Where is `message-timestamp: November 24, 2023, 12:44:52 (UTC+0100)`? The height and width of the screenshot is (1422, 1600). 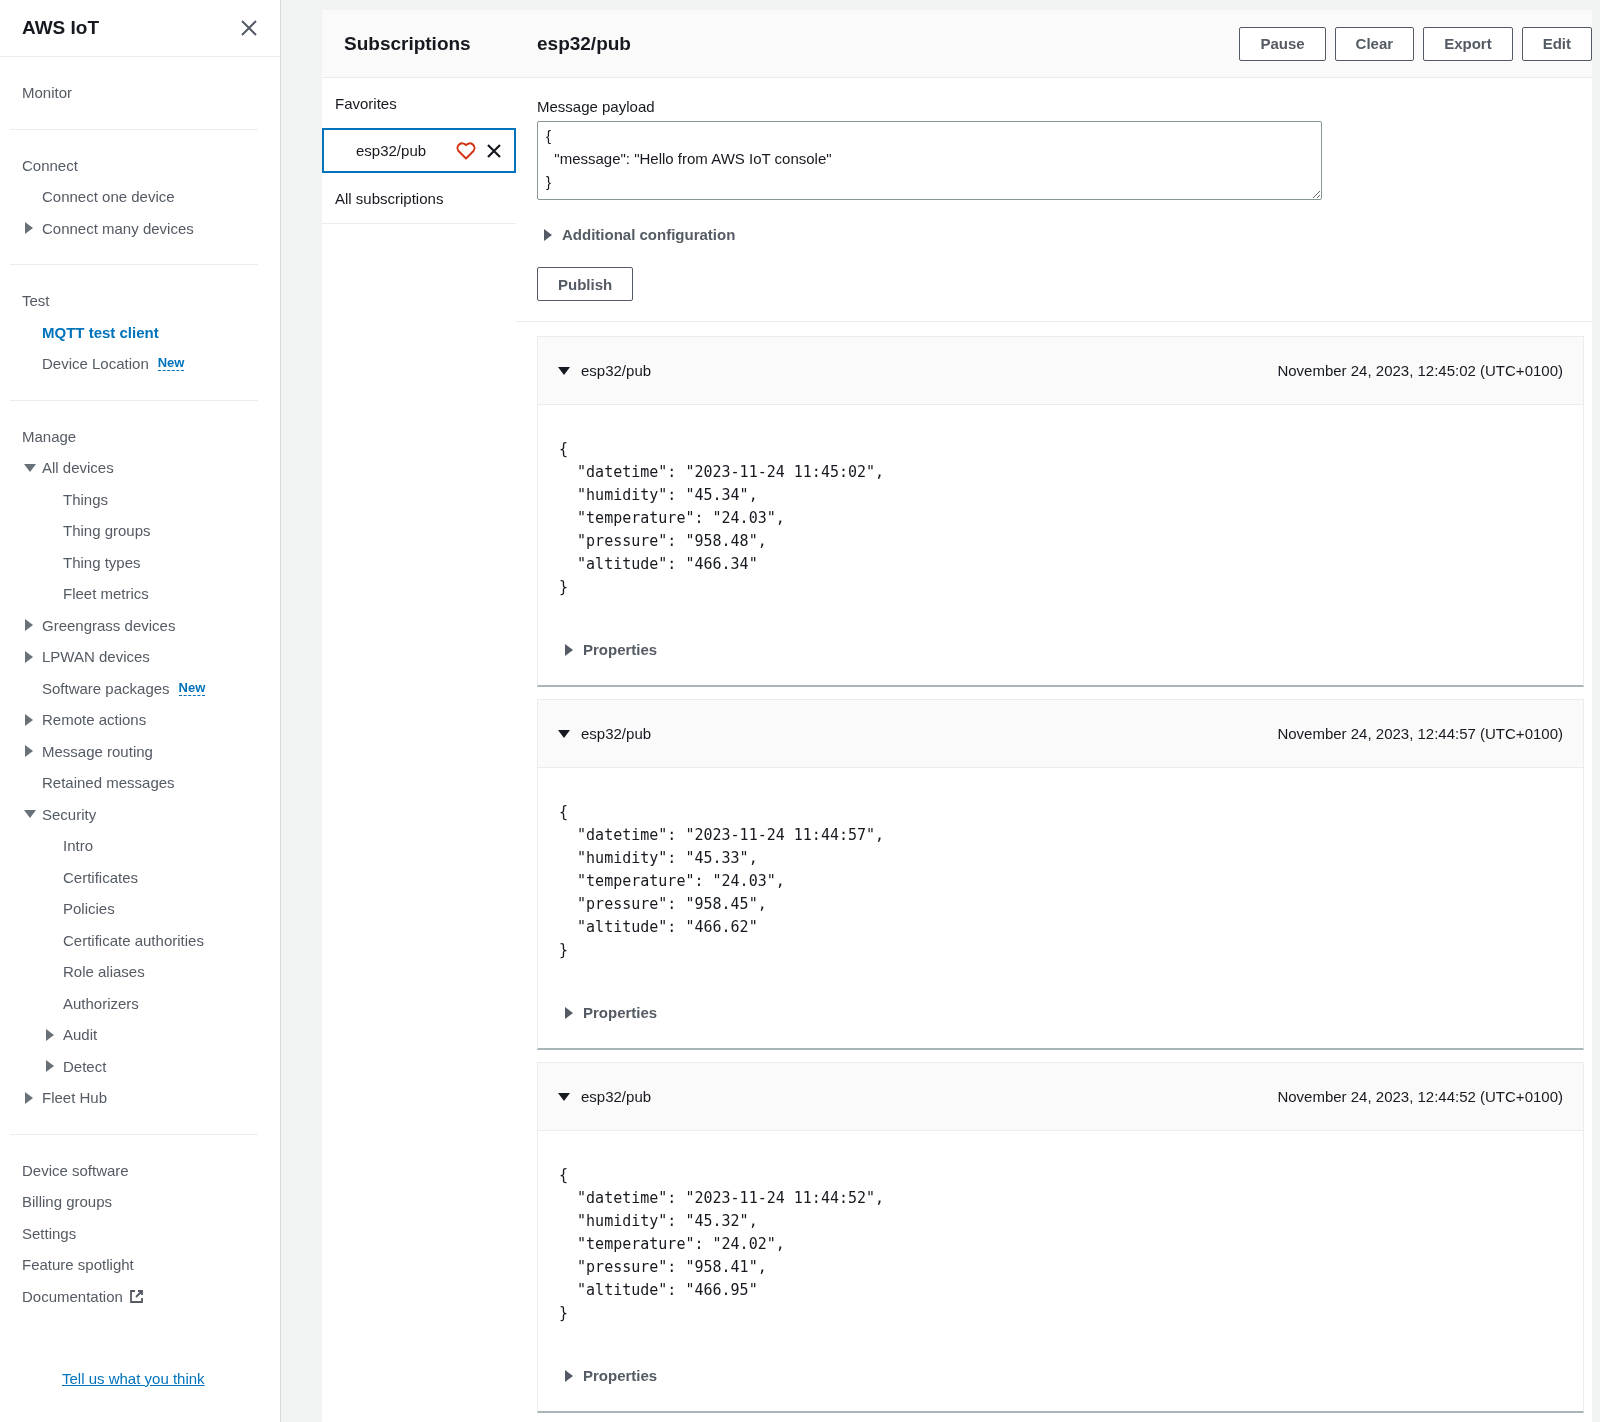 message-timestamp: November 24, 2023, 12:44:52 (UTC+0100) is located at coordinates (1420, 1096).